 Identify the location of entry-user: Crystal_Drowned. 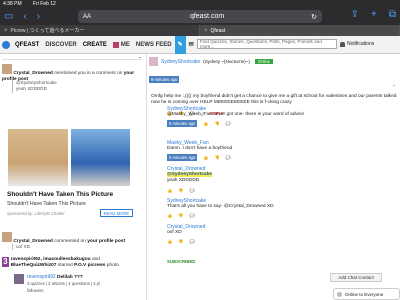
(32, 73).